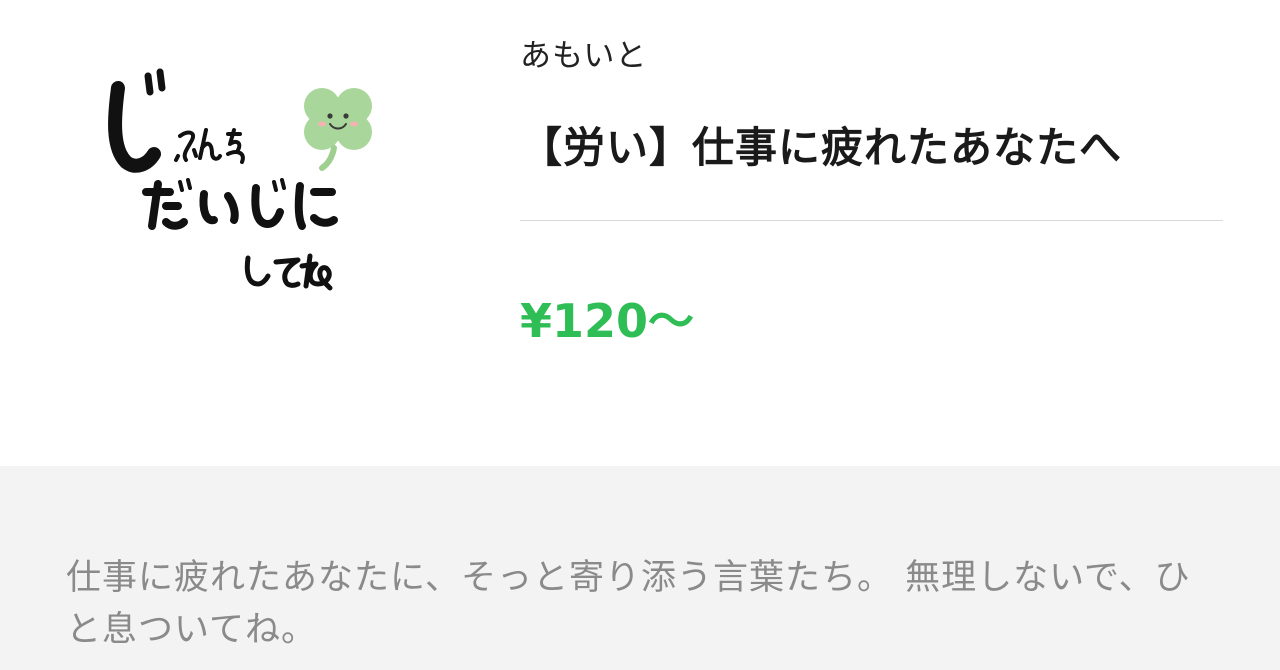 The height and width of the screenshot is (670, 1280). Describe the element at coordinates (821, 147) in the screenshot. I see `product-title: 【労い】仕事に疲れたあなたへ` at that location.